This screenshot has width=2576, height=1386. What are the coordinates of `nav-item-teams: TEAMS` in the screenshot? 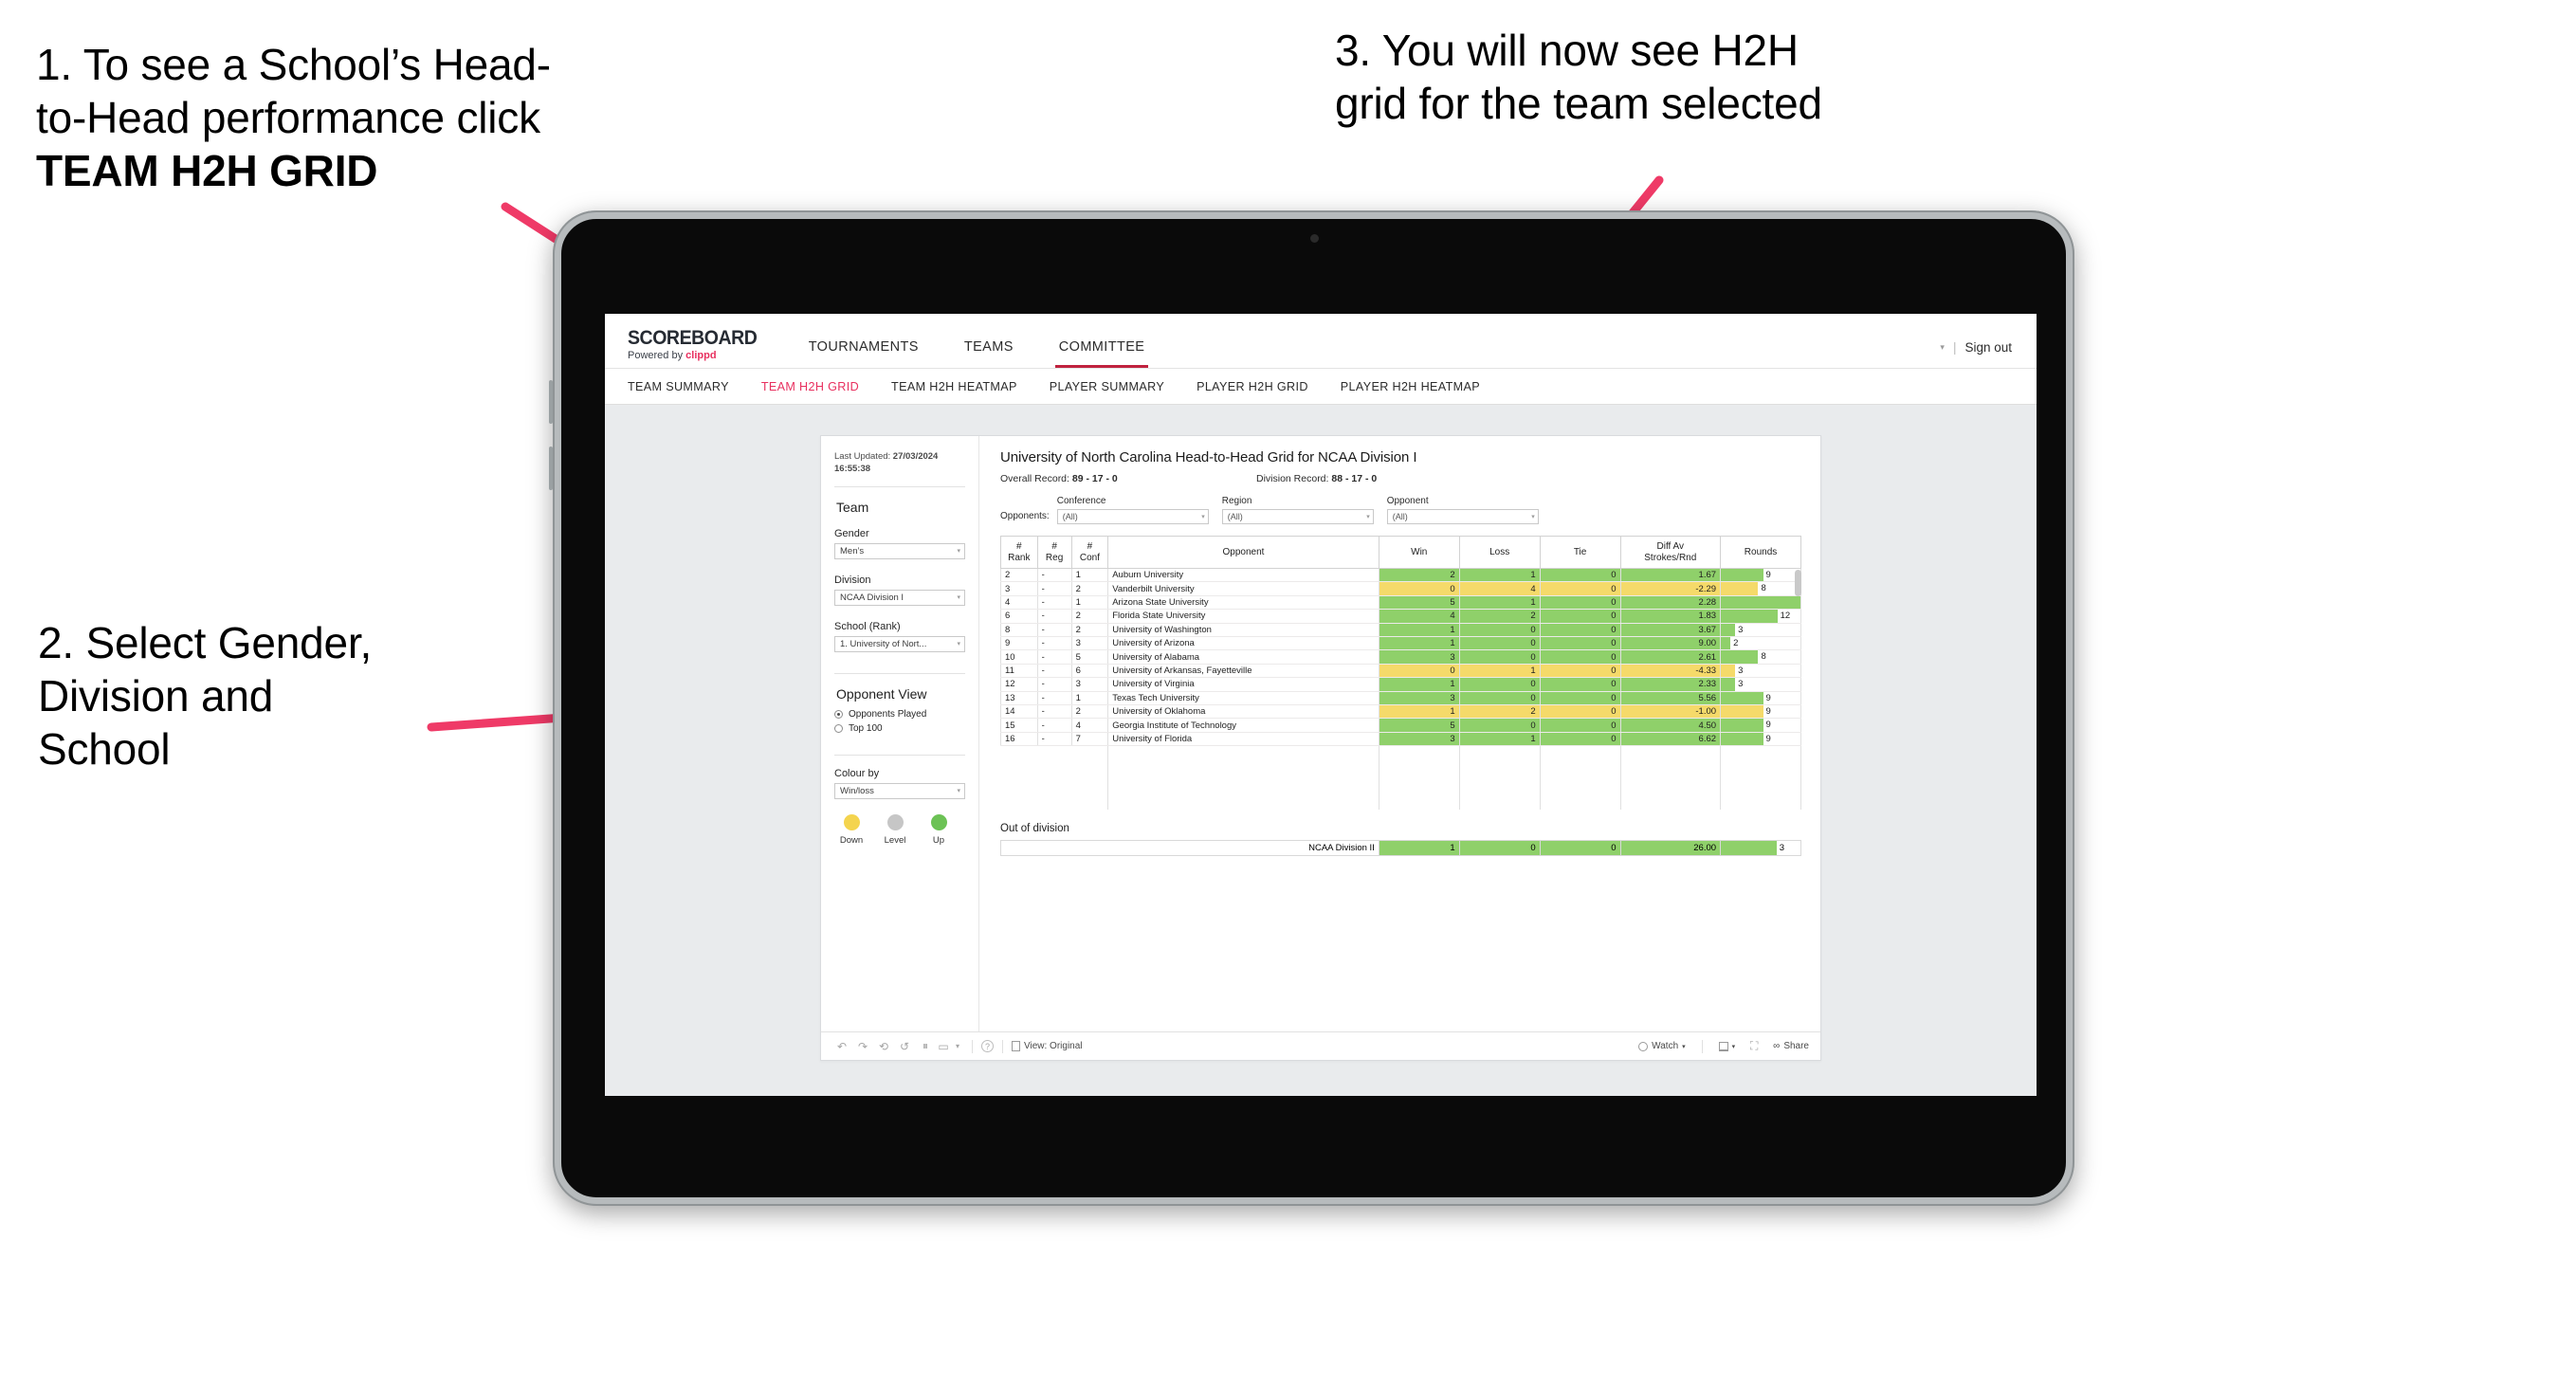 It's located at (988, 353).